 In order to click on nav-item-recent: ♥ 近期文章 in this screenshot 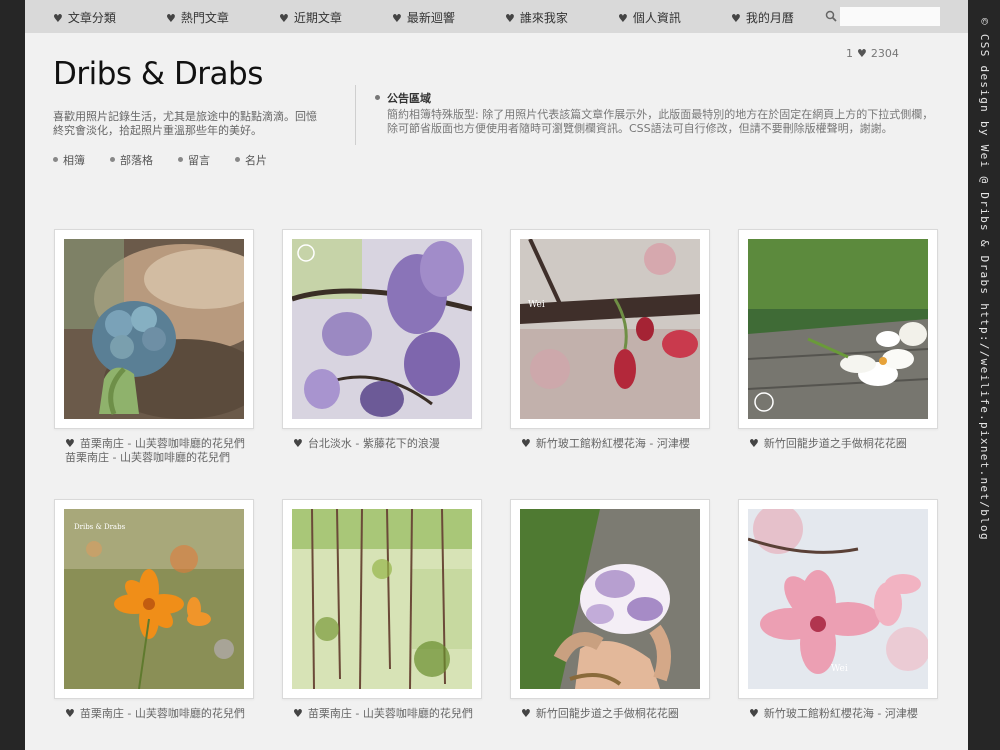, I will do `click(310, 17)`.